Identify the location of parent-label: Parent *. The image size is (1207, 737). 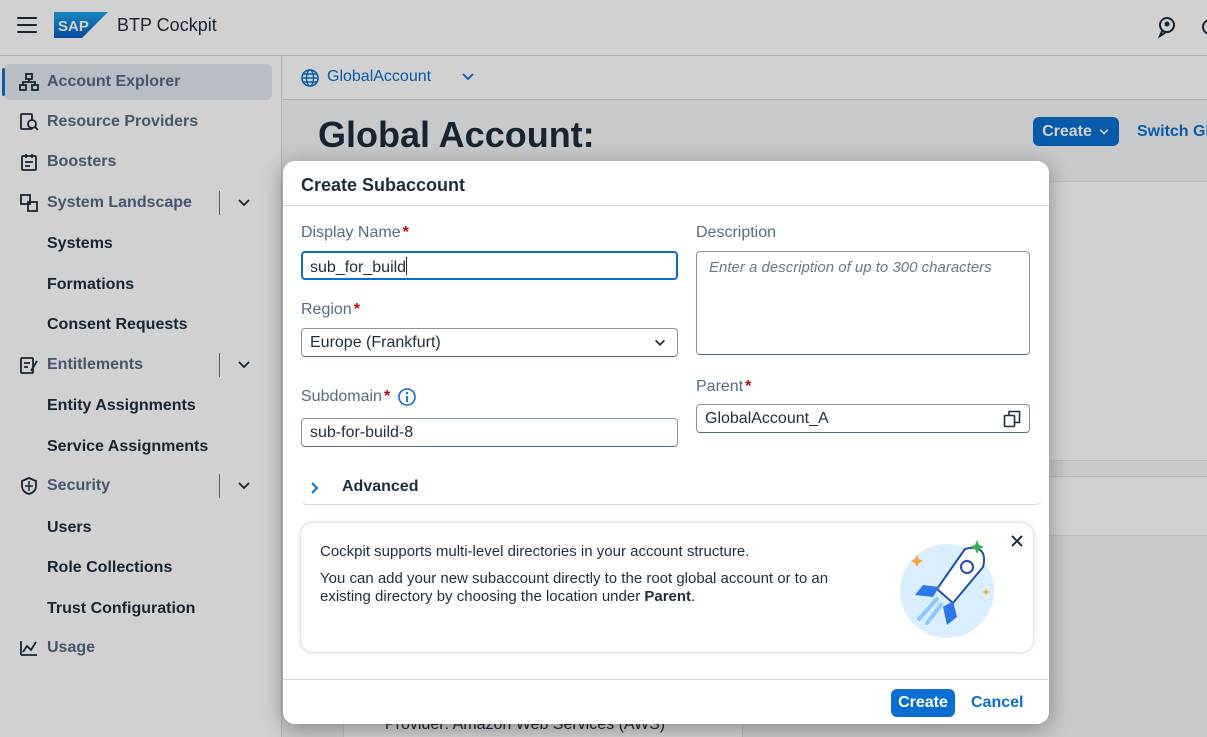
(723, 387).